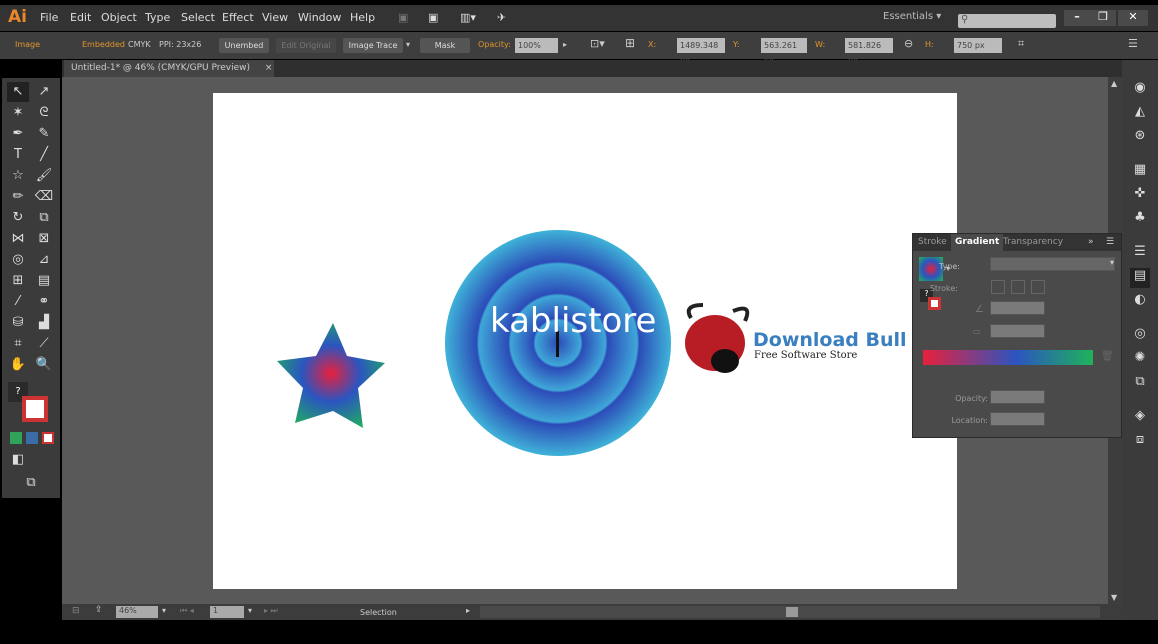 The width and height of the screenshot is (1158, 644). Describe the element at coordinates (630, 43) in the screenshot. I see `reference-point-icon: ⊞` at that location.